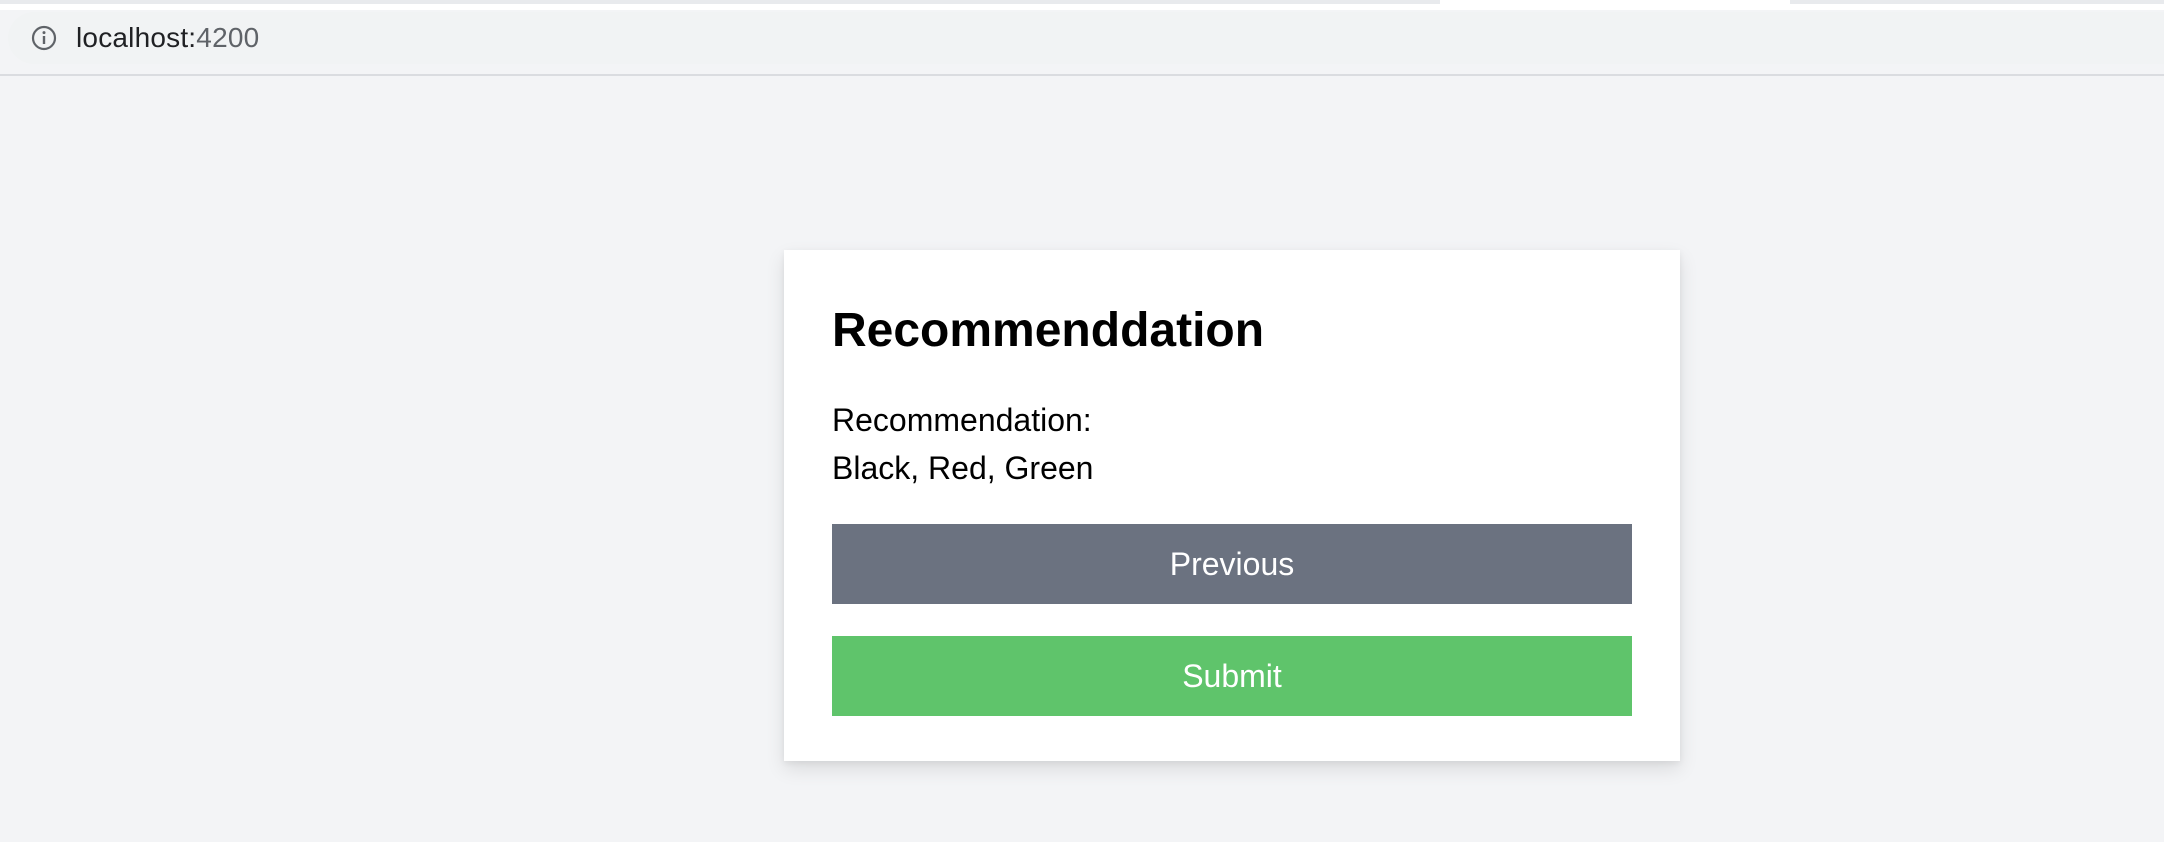  Describe the element at coordinates (1086, 38) in the screenshot. I see `address-bar: localhost:4200` at that location.